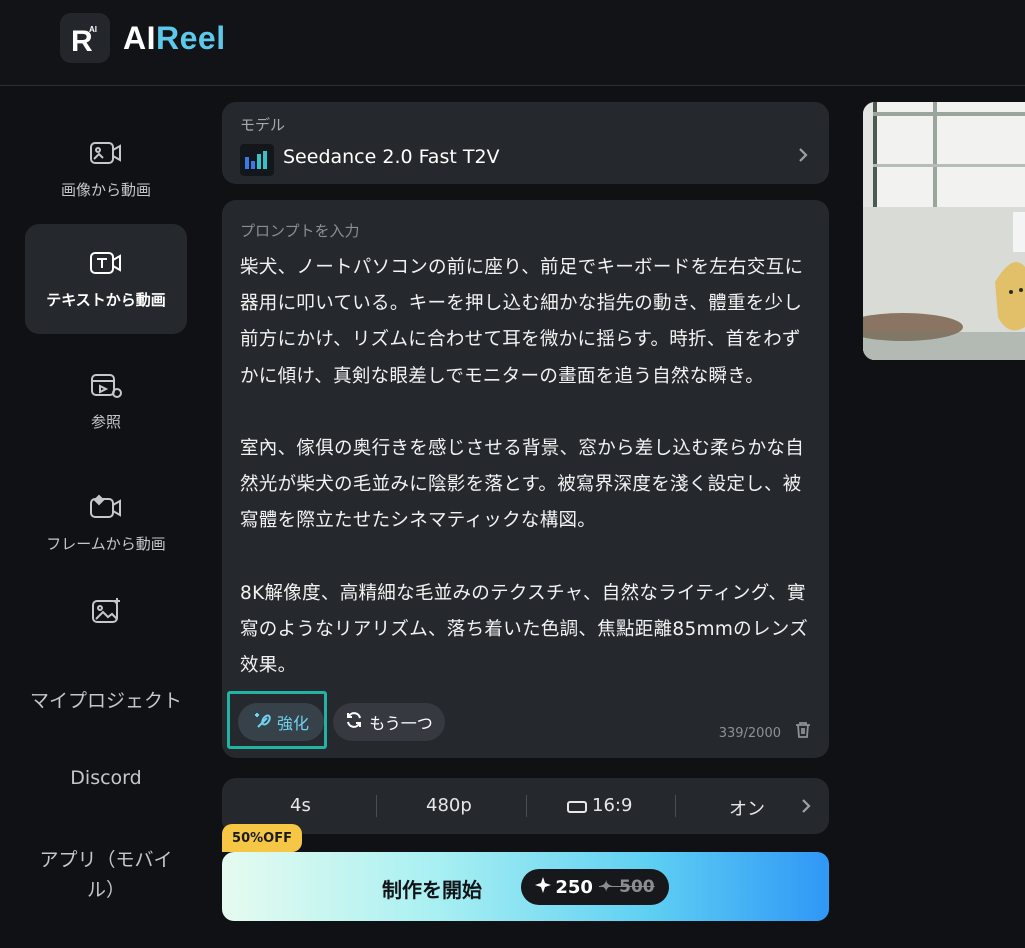 The height and width of the screenshot is (948, 1025). What do you see at coordinates (106, 299) in the screenshot?
I see `sidebar-item-label: テキストから動画` at bounding box center [106, 299].